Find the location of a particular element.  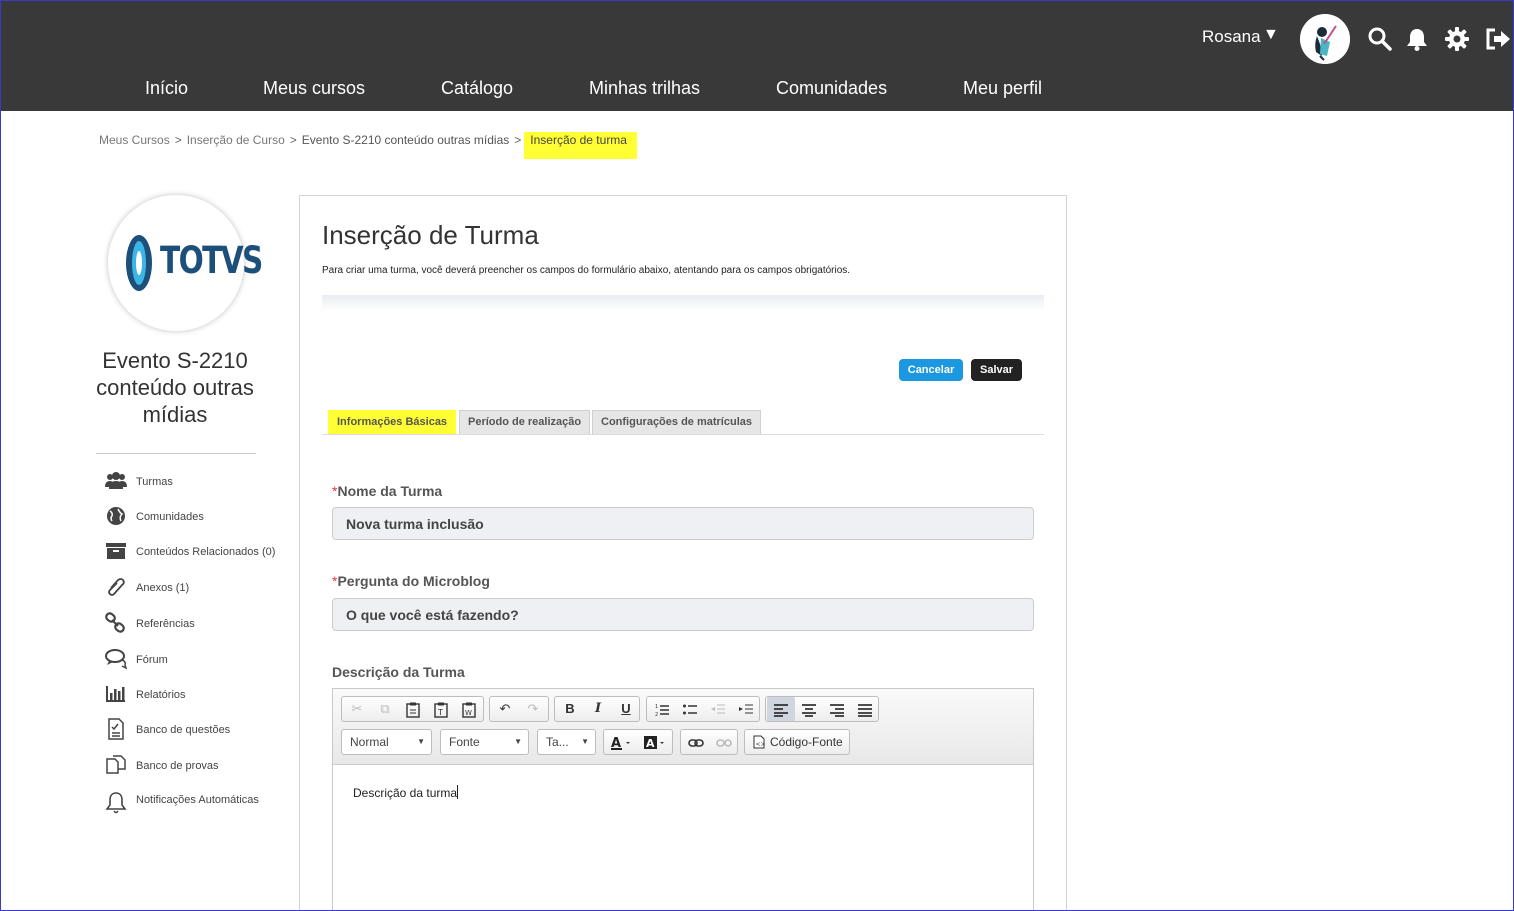

breadcrumb-insercao-curso: Inserção de Curso is located at coordinates (236, 140).